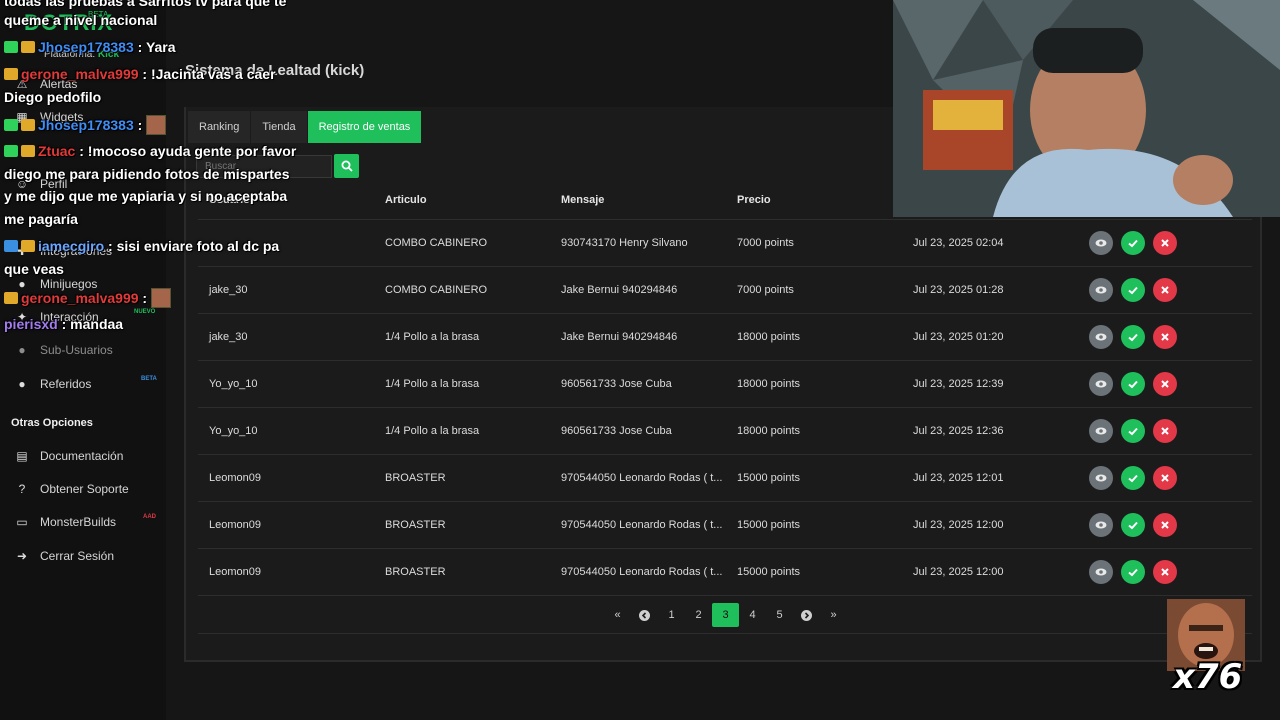 The image size is (1280, 720). Describe the element at coordinates (82, 456) in the screenshot. I see `sidebar-item-label: Documentación` at that location.